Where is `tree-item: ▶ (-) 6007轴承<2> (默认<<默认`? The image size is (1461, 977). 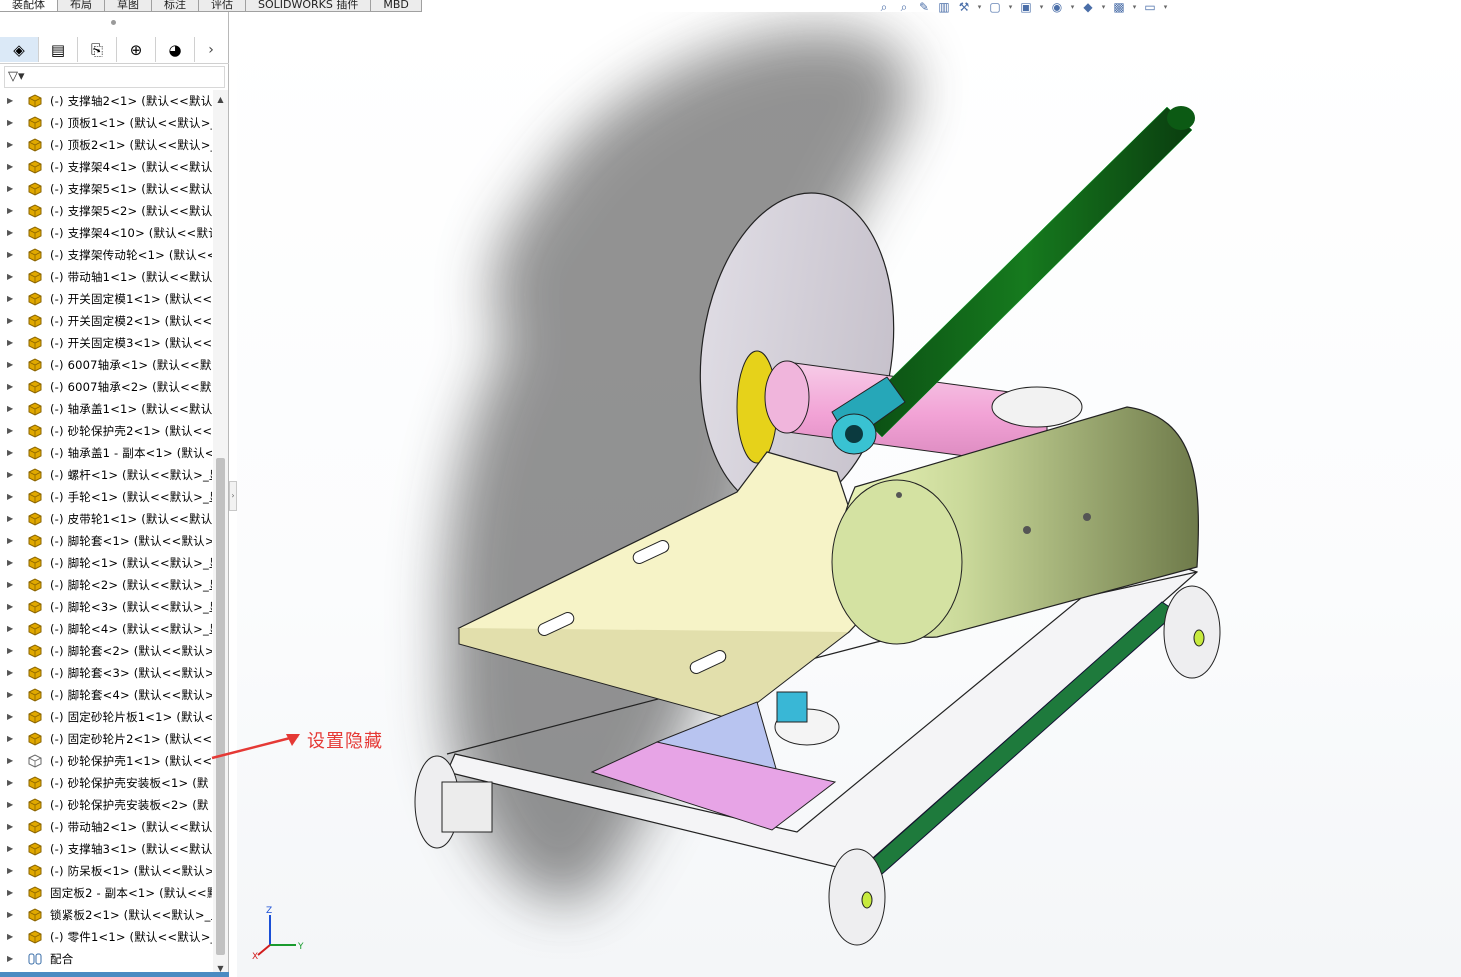
tree-item: ▶ (-) 6007轴承<2> (默认<<默认 is located at coordinates (106, 387).